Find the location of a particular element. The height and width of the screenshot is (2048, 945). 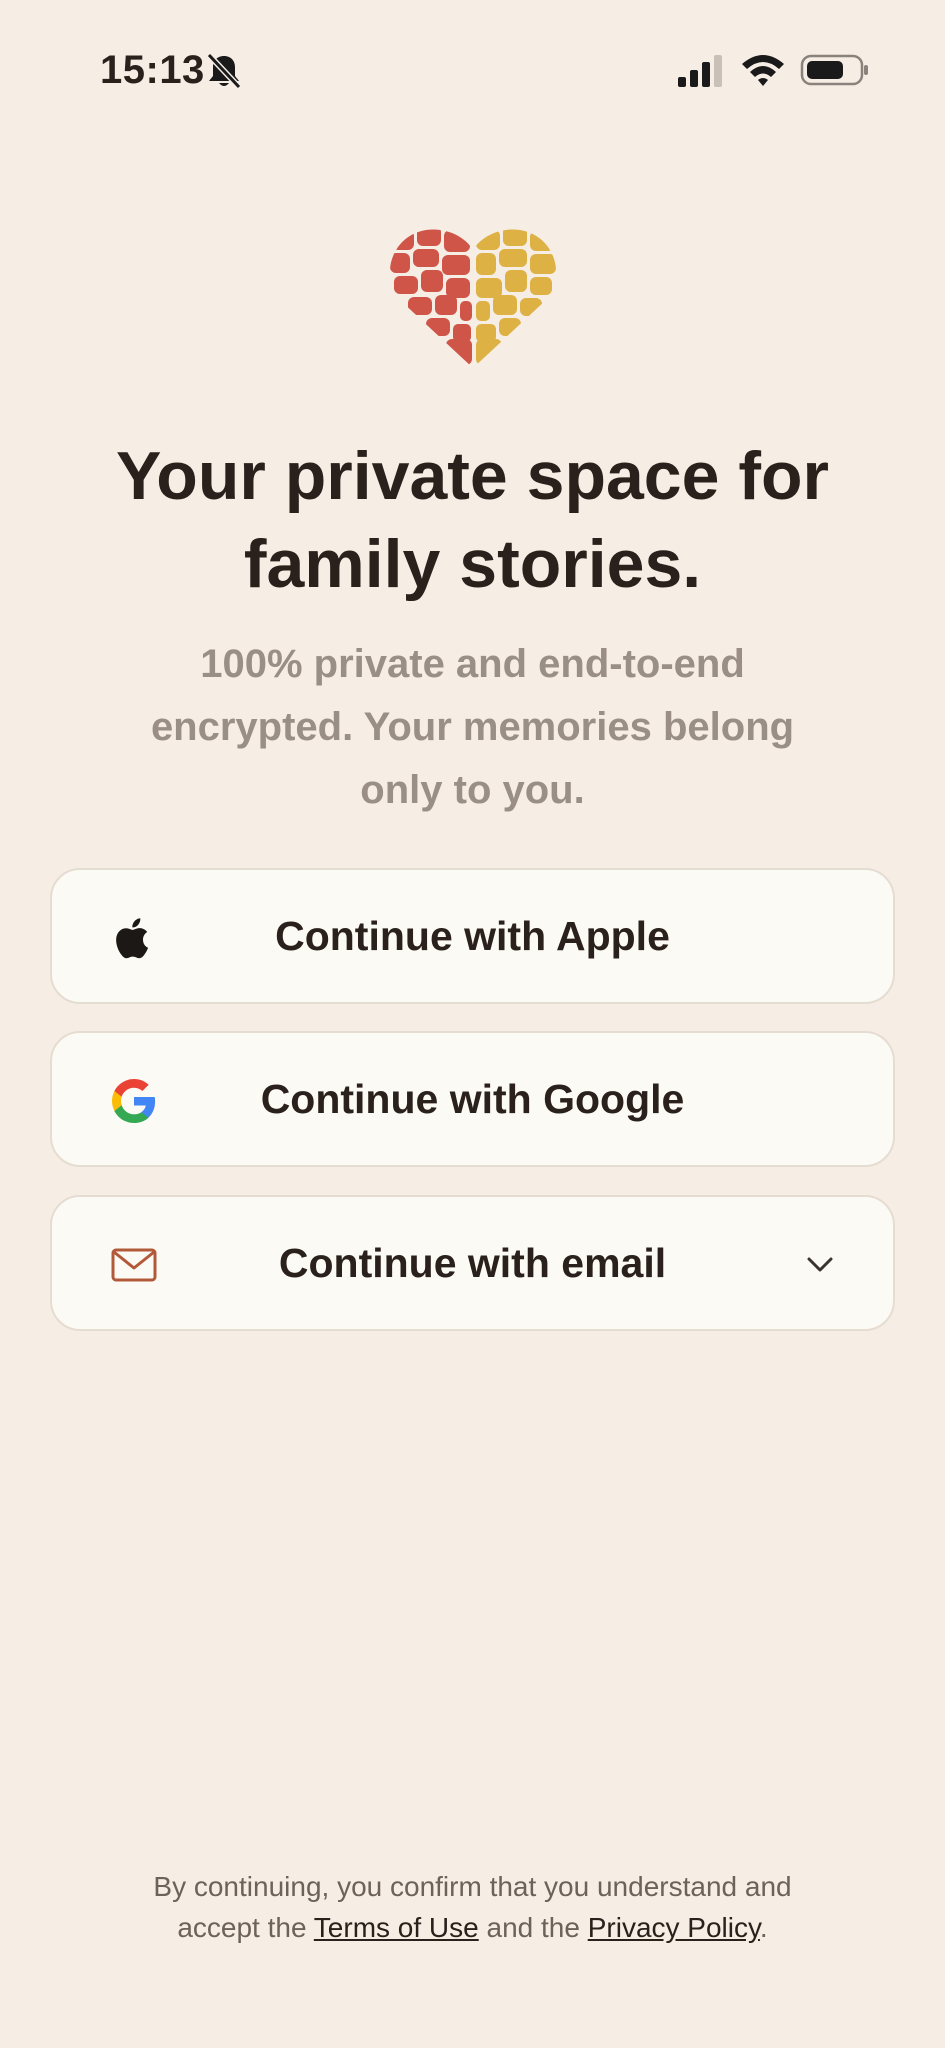

status-bar: 15:13 is located at coordinates (472, 70).